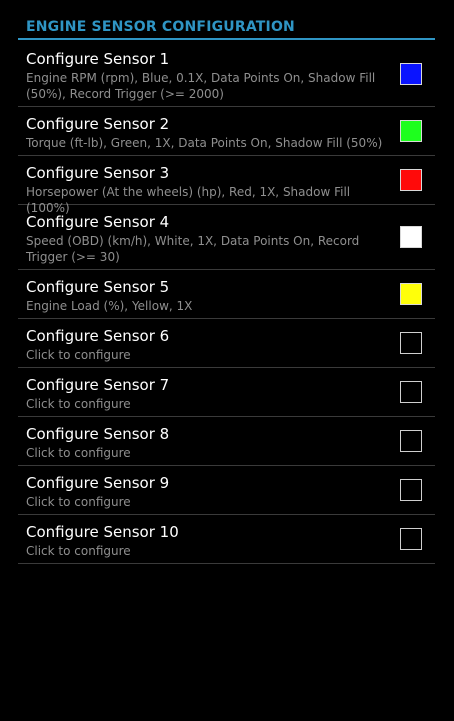 The height and width of the screenshot is (721, 454). I want to click on section-header: ENGINE SENSOR CONFIGURATION, so click(226, 28).